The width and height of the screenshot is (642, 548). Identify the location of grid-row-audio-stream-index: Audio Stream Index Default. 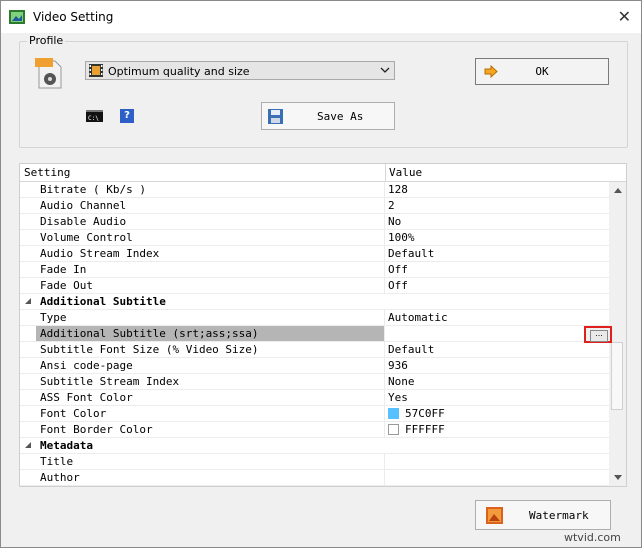
(314, 254).